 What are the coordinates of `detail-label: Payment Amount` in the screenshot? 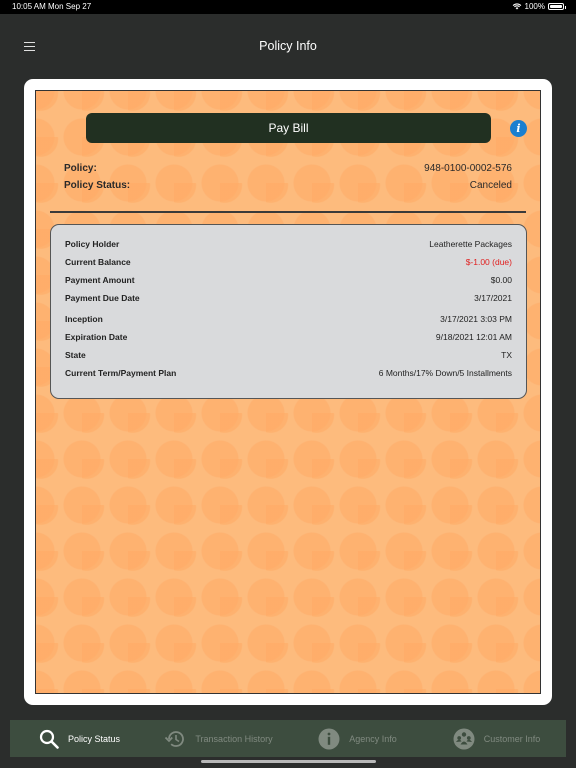 It's located at (100, 280).